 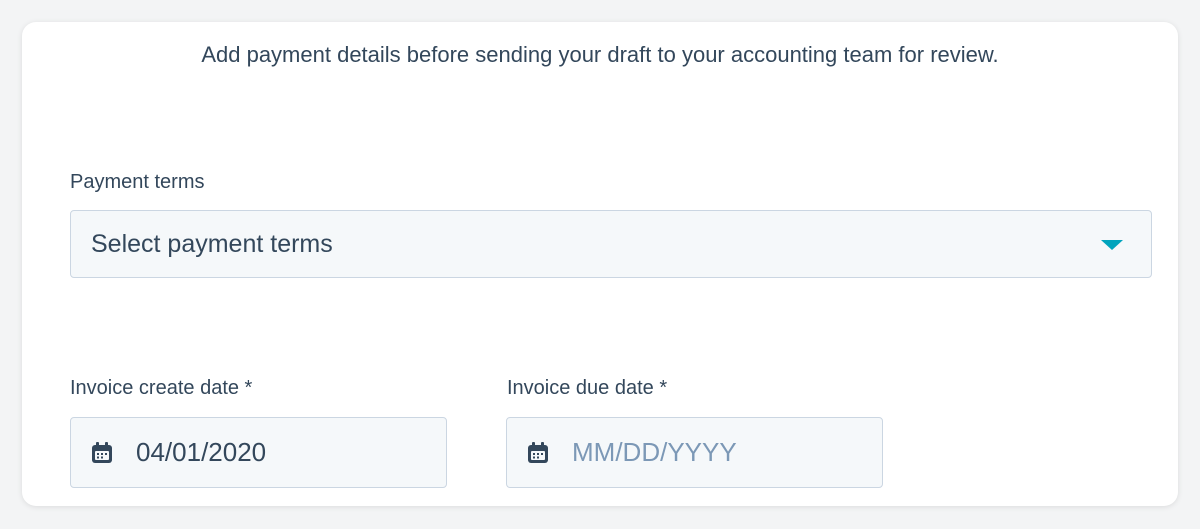 I want to click on invoice-create-date-input: 04/01/2020, so click(x=258, y=452).